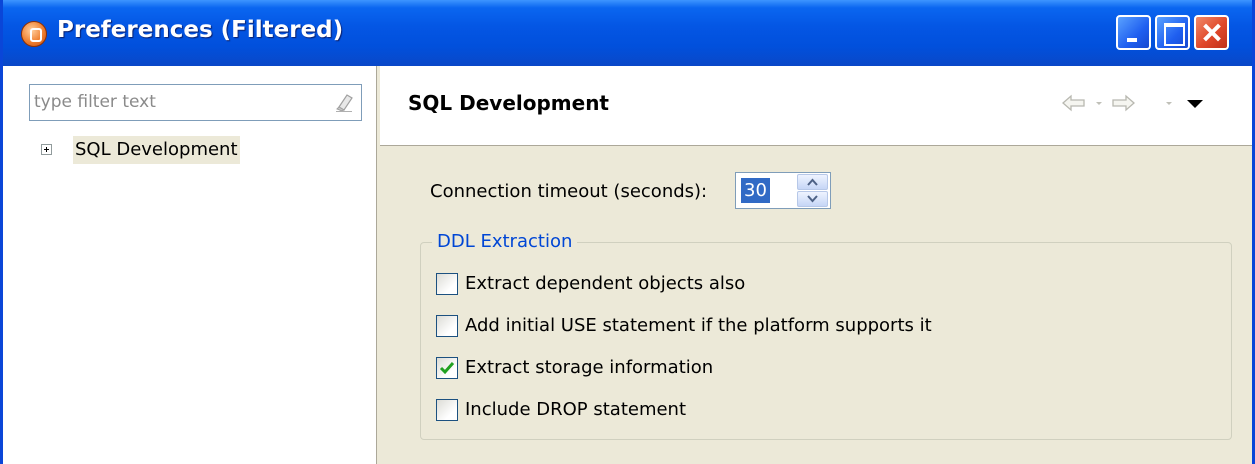 This screenshot has width=1255, height=464. Describe the element at coordinates (156, 150) in the screenshot. I see `tree-item-label: SQL Development` at that location.